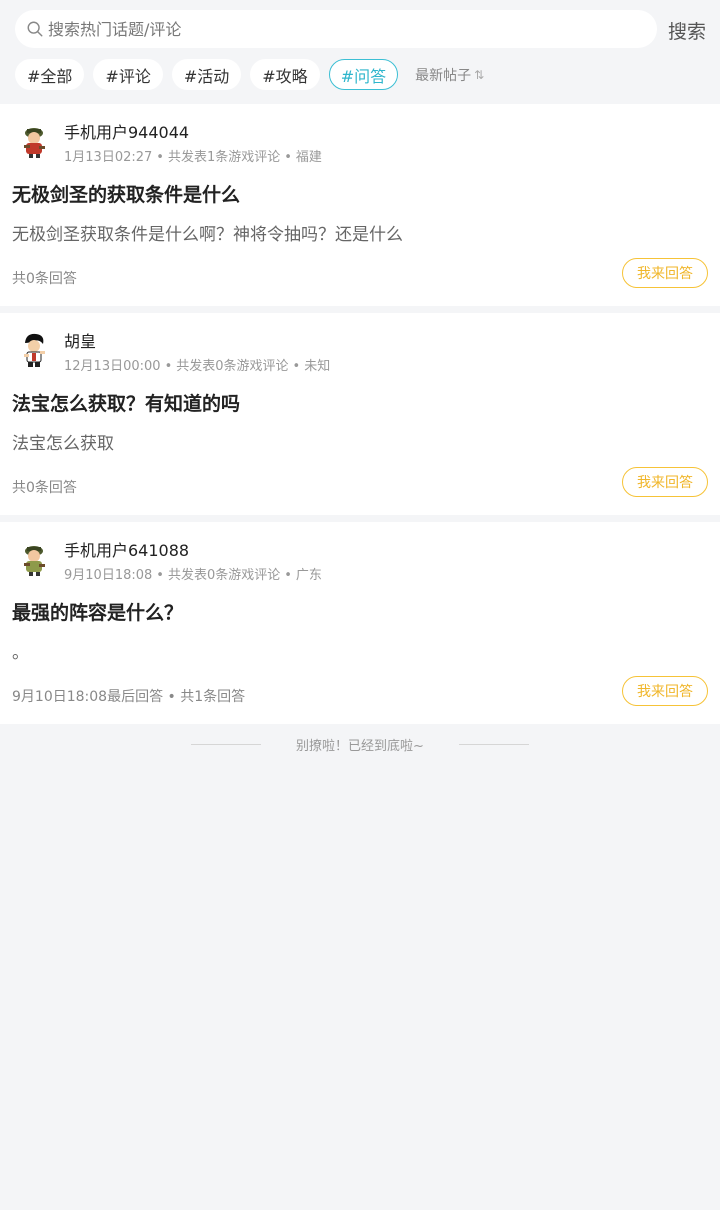 This screenshot has height=1210, width=720. What do you see at coordinates (360, 347) in the screenshot?
I see `post-header: 胡皇 12月13日00:00 • 共发表0条游戏评论 • 未知` at bounding box center [360, 347].